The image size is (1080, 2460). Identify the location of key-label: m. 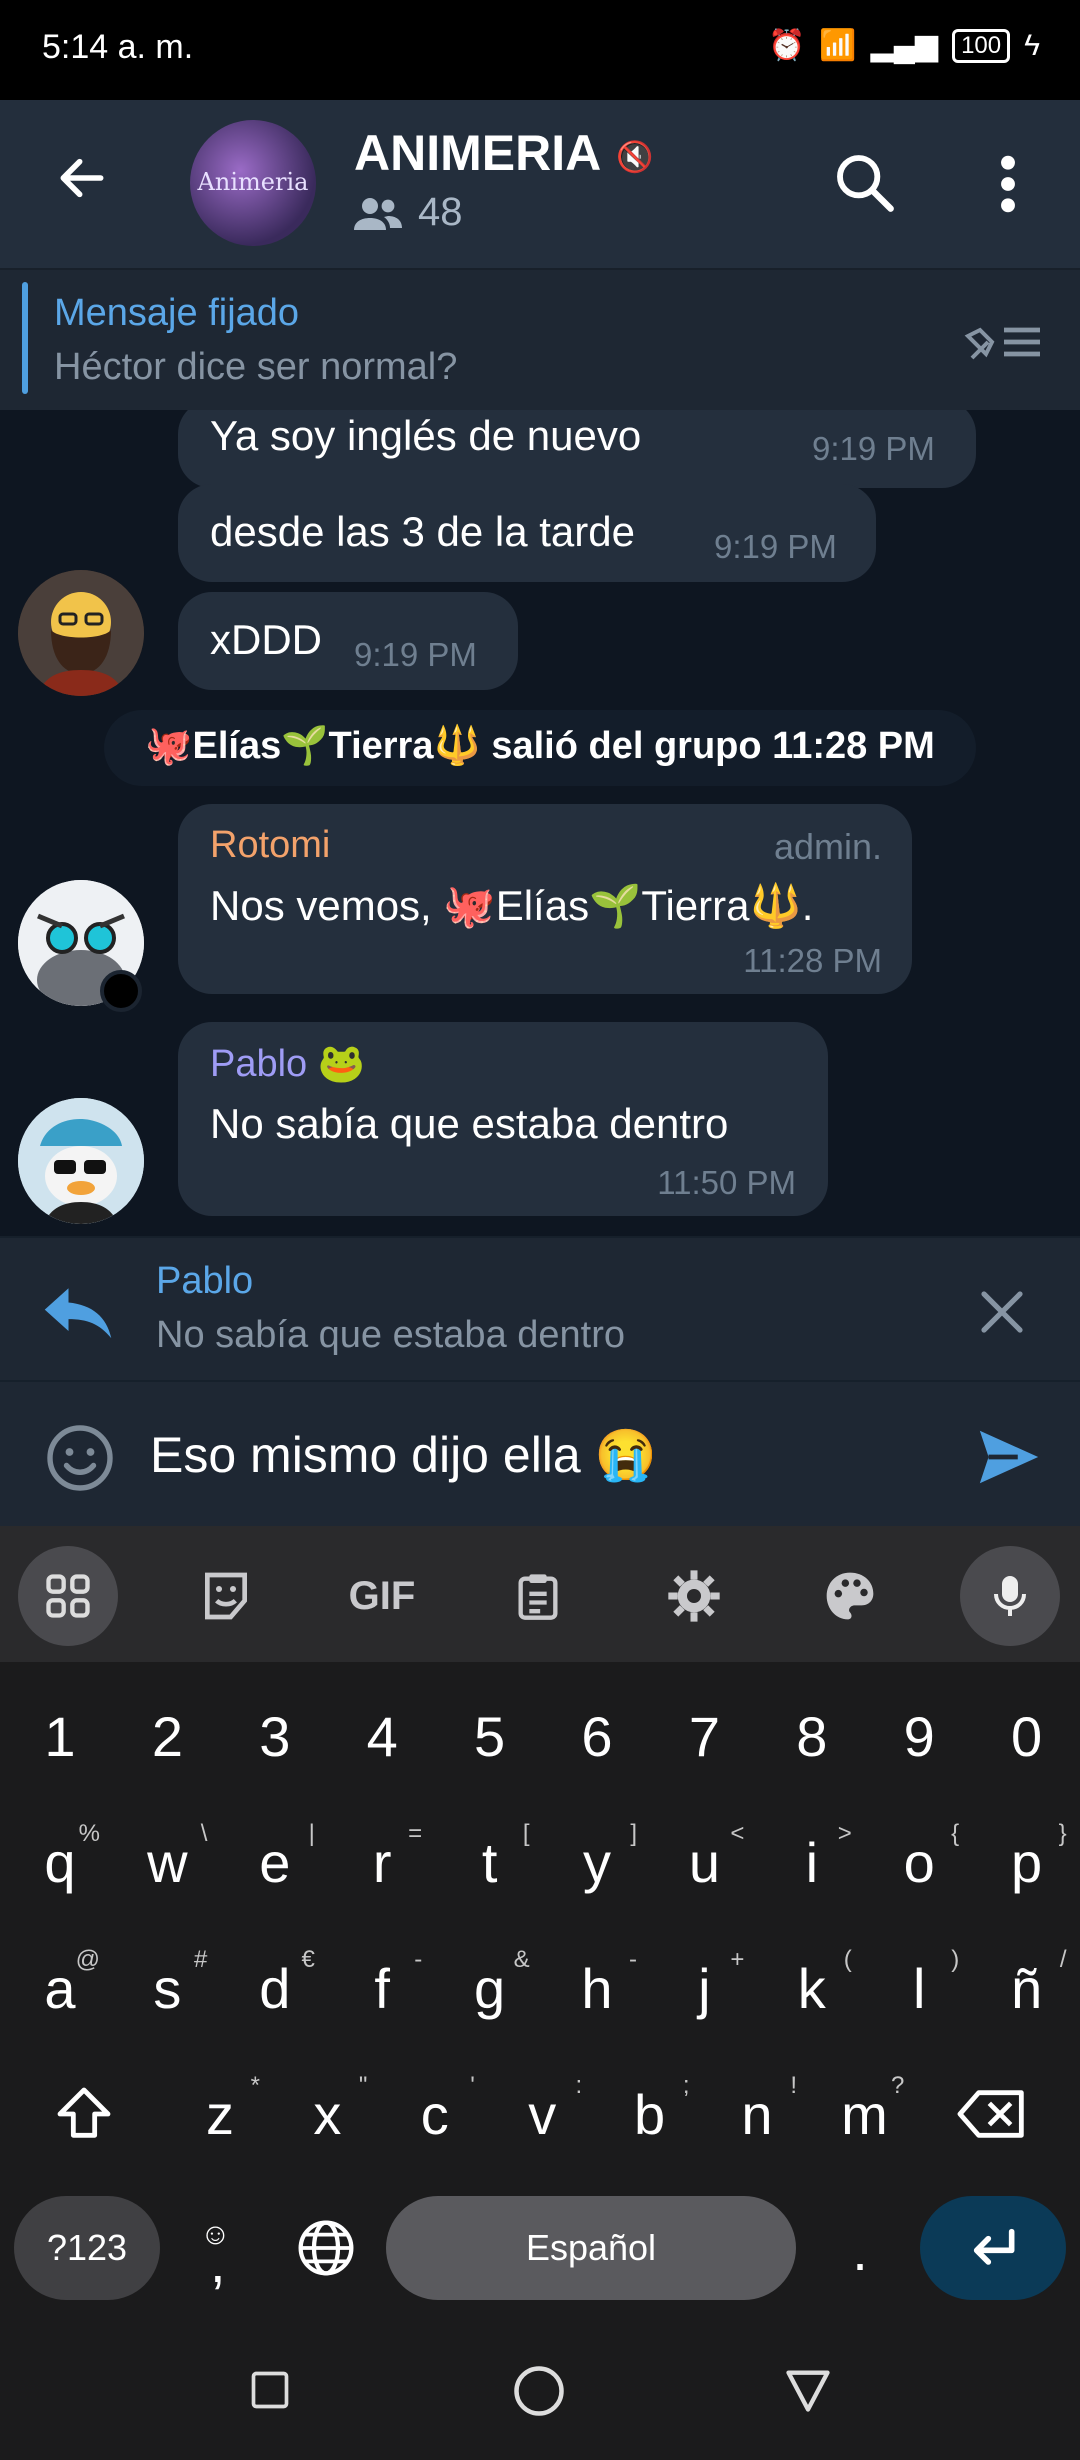
(864, 2114).